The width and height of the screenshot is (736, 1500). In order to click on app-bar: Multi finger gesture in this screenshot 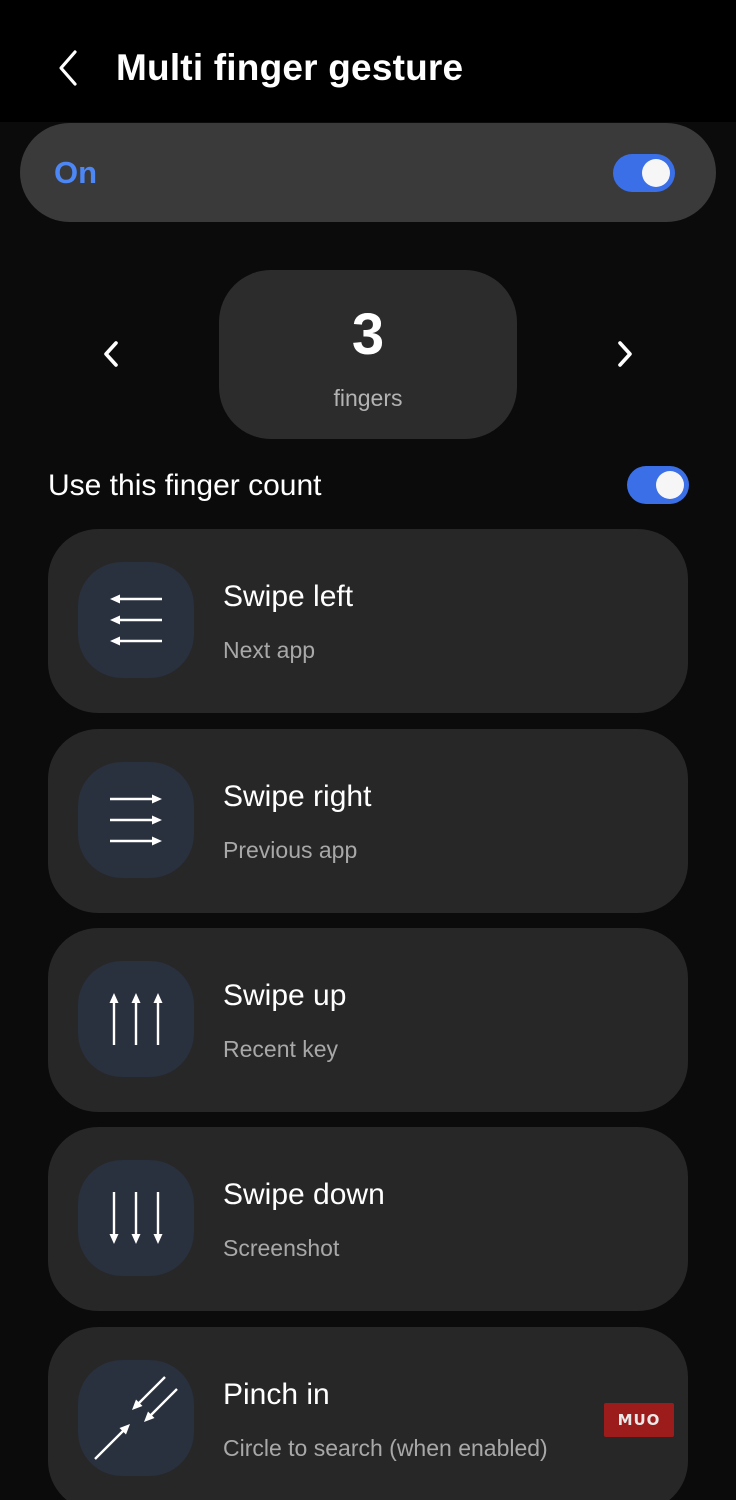, I will do `click(368, 61)`.